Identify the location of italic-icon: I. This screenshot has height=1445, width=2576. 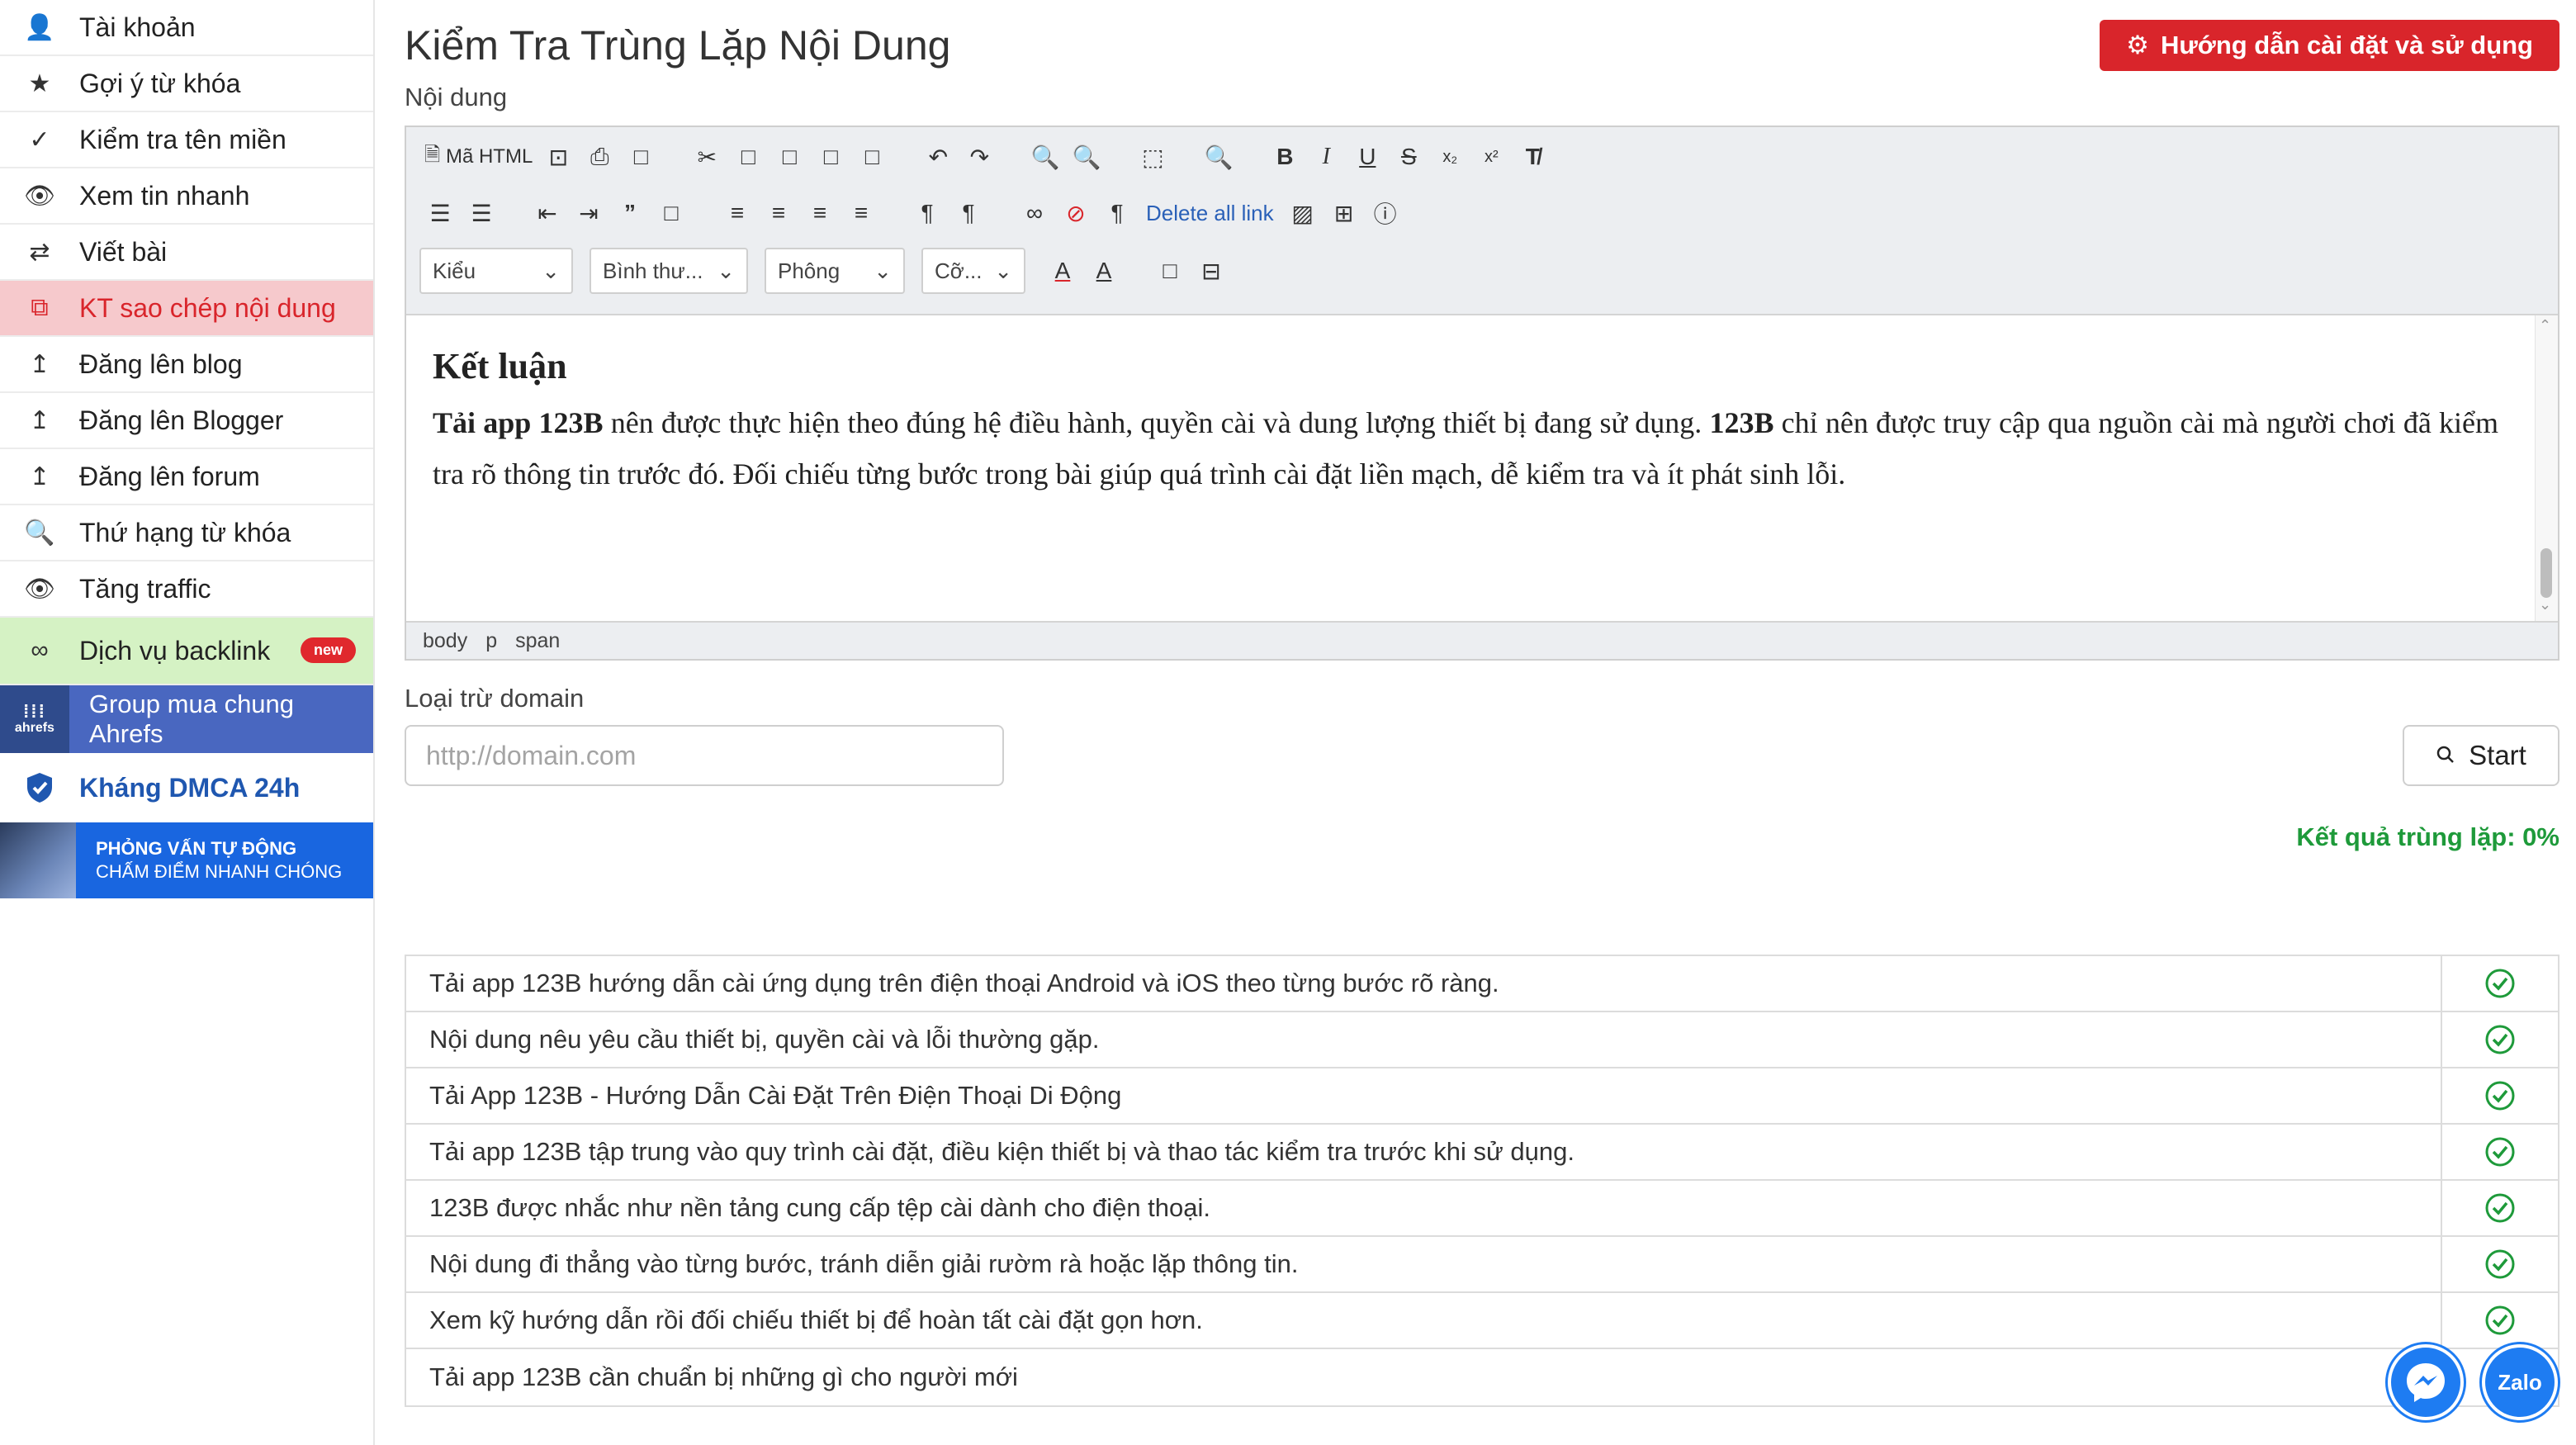
(1326, 157).